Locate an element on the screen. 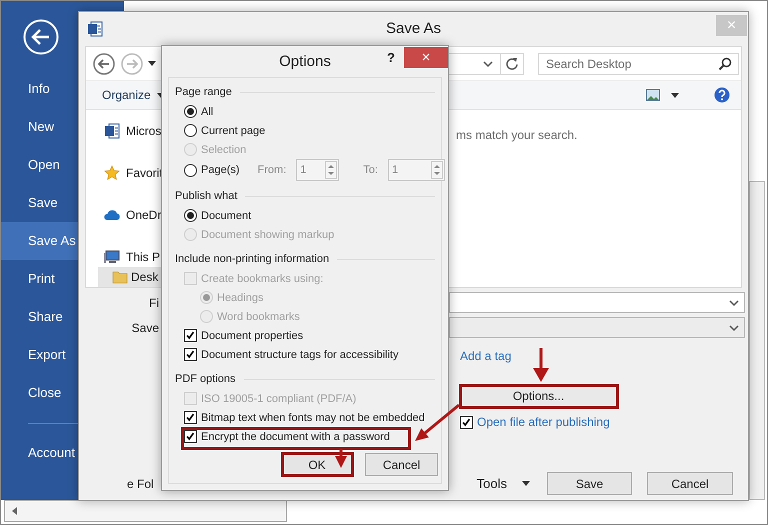  option-label: Document showing markup is located at coordinates (267, 234).